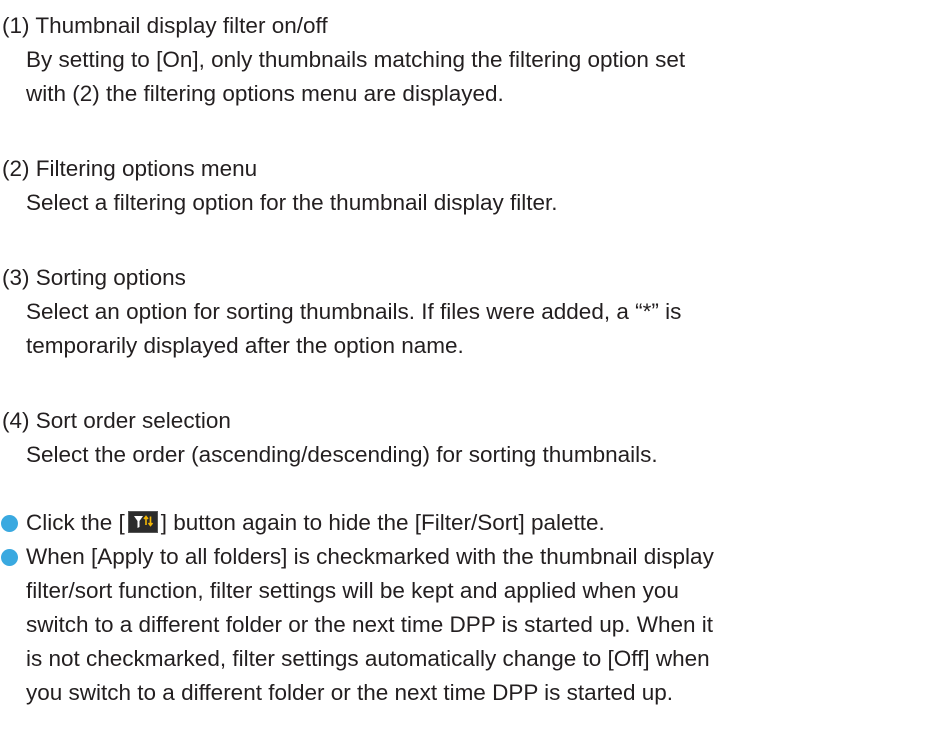 The image size is (925, 744). What do you see at coordinates (9, 557) in the screenshot?
I see `note-2-bullet` at bounding box center [9, 557].